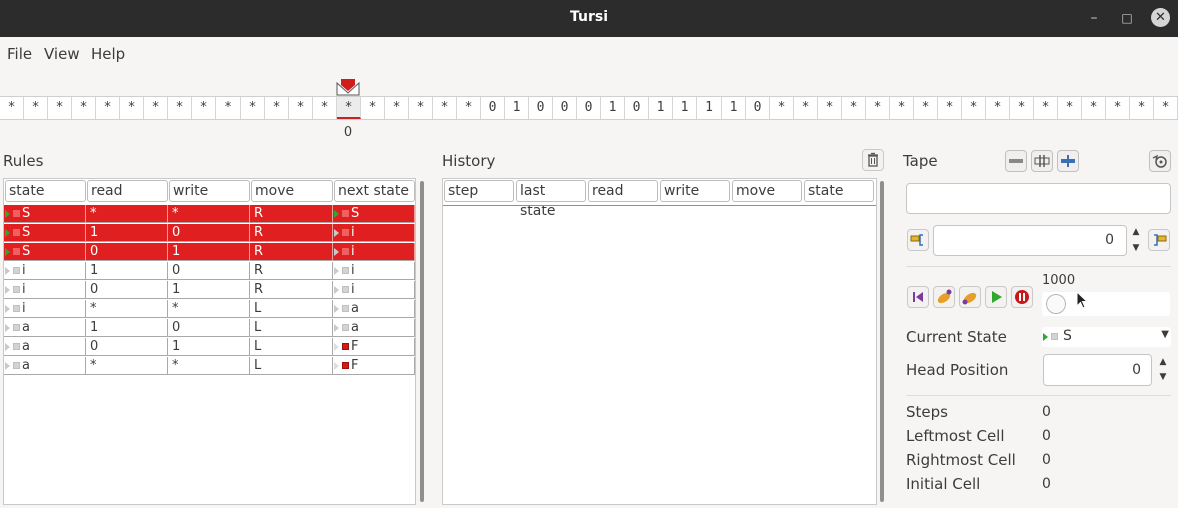 The height and width of the screenshot is (508, 1178). Describe the element at coordinates (422, 341) in the screenshot. I see `rules-scrollbar` at that location.